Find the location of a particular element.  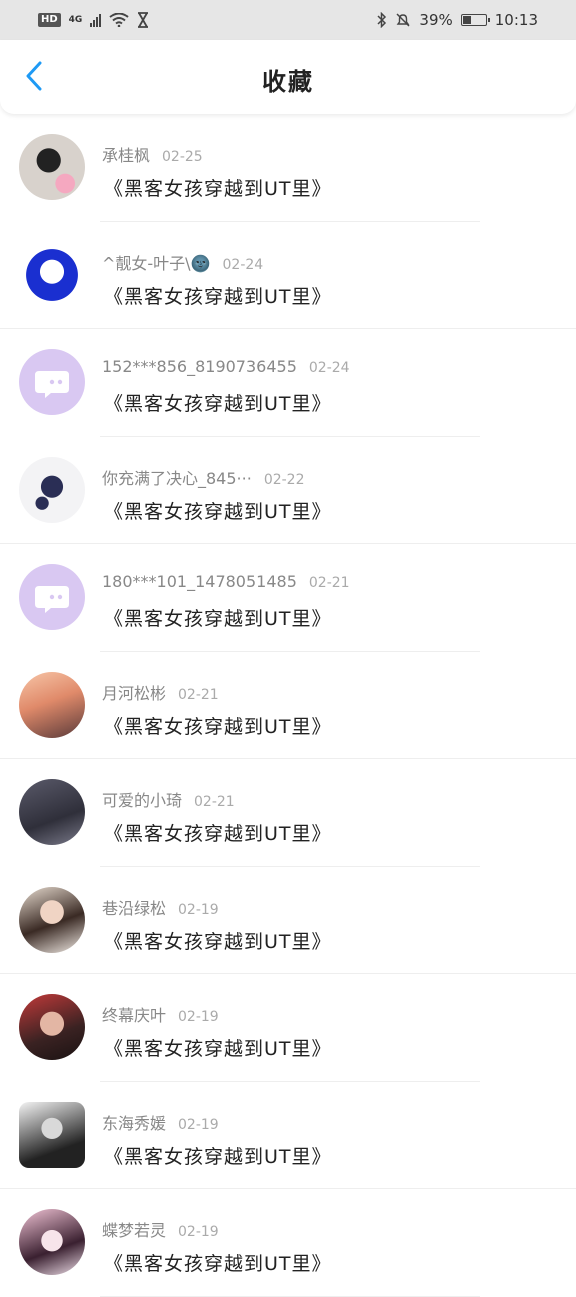

user-name: 蝶梦若灵 is located at coordinates (134, 1229).